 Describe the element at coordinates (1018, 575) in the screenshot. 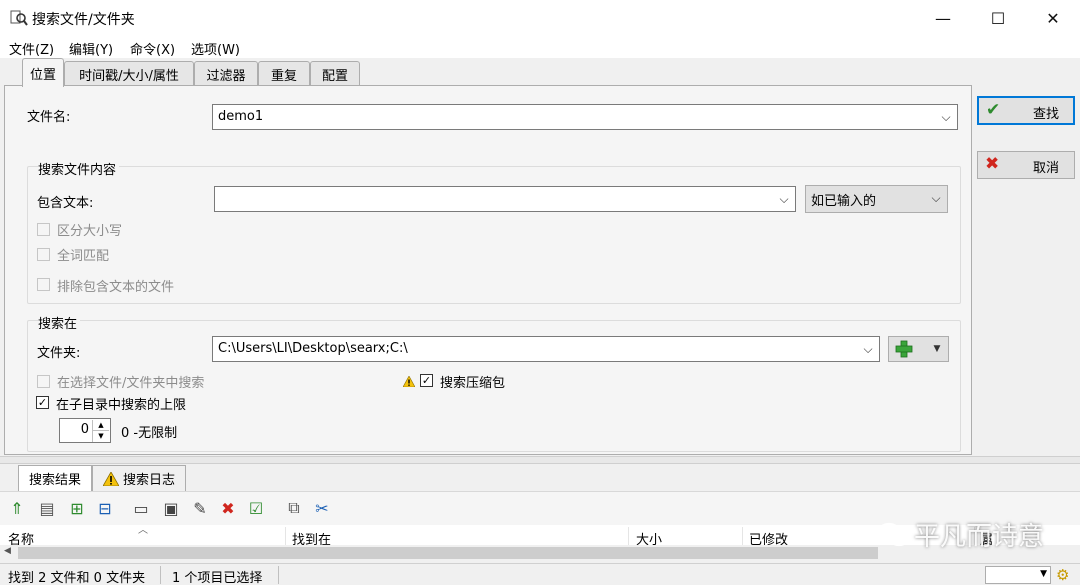

I see `status-filter-dropdown: ▼` at that location.